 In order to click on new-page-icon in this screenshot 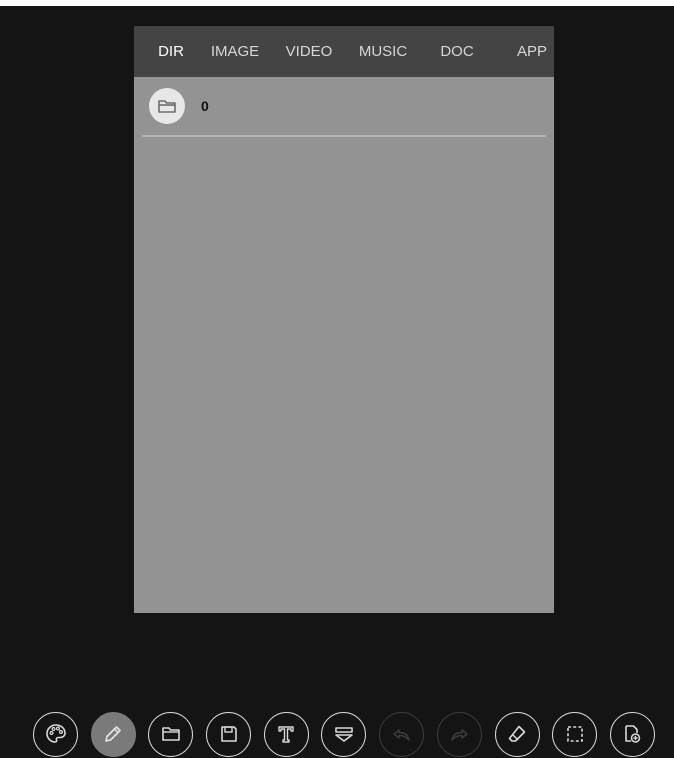, I will do `click(633, 734)`.